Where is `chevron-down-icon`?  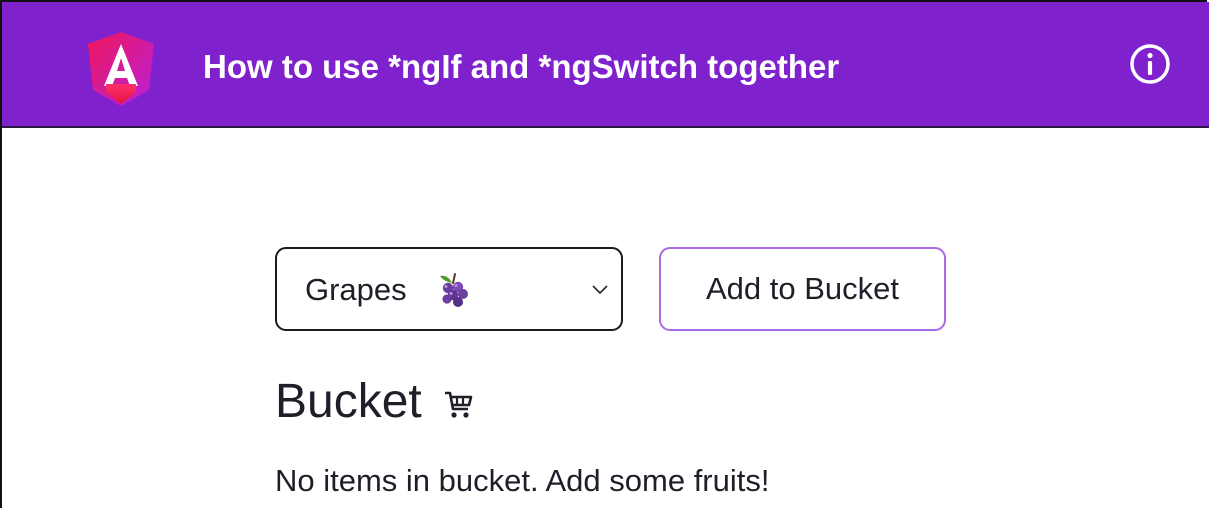
chevron-down-icon is located at coordinates (600, 290).